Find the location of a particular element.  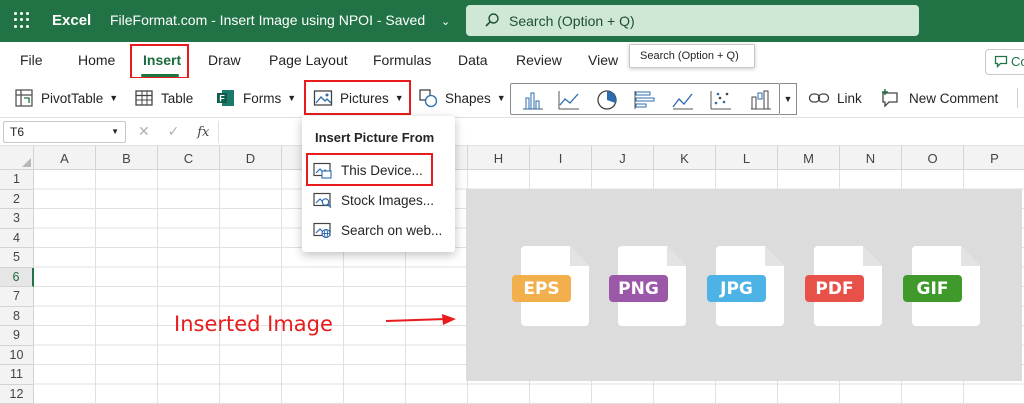

tab-data: Data is located at coordinates (473, 60).